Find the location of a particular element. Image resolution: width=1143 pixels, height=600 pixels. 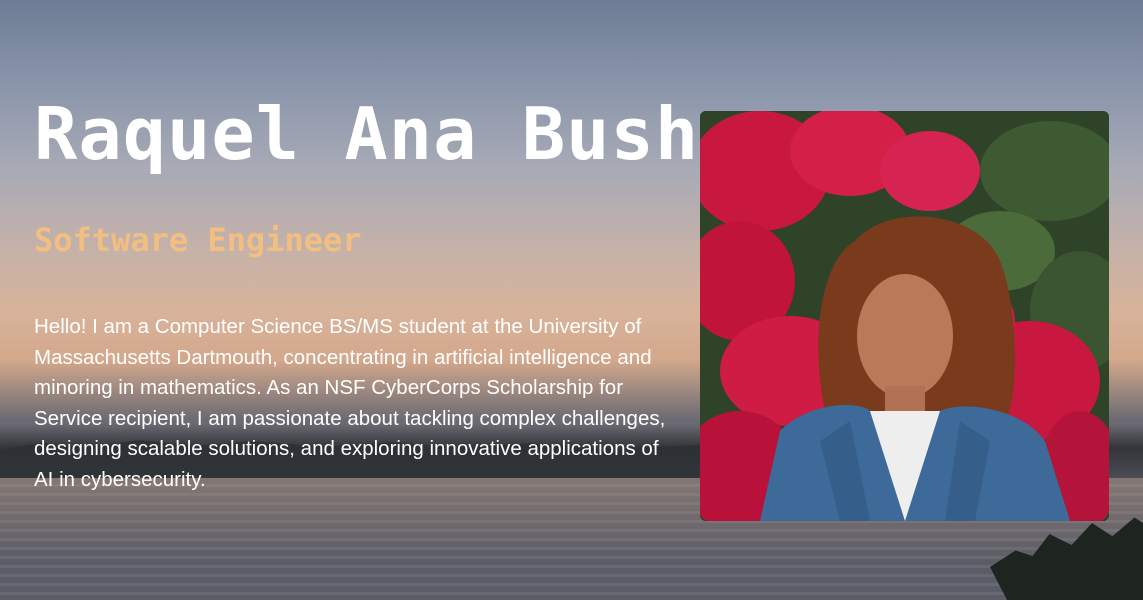

profile-name: Raquel Ana Bush is located at coordinates (367, 134).